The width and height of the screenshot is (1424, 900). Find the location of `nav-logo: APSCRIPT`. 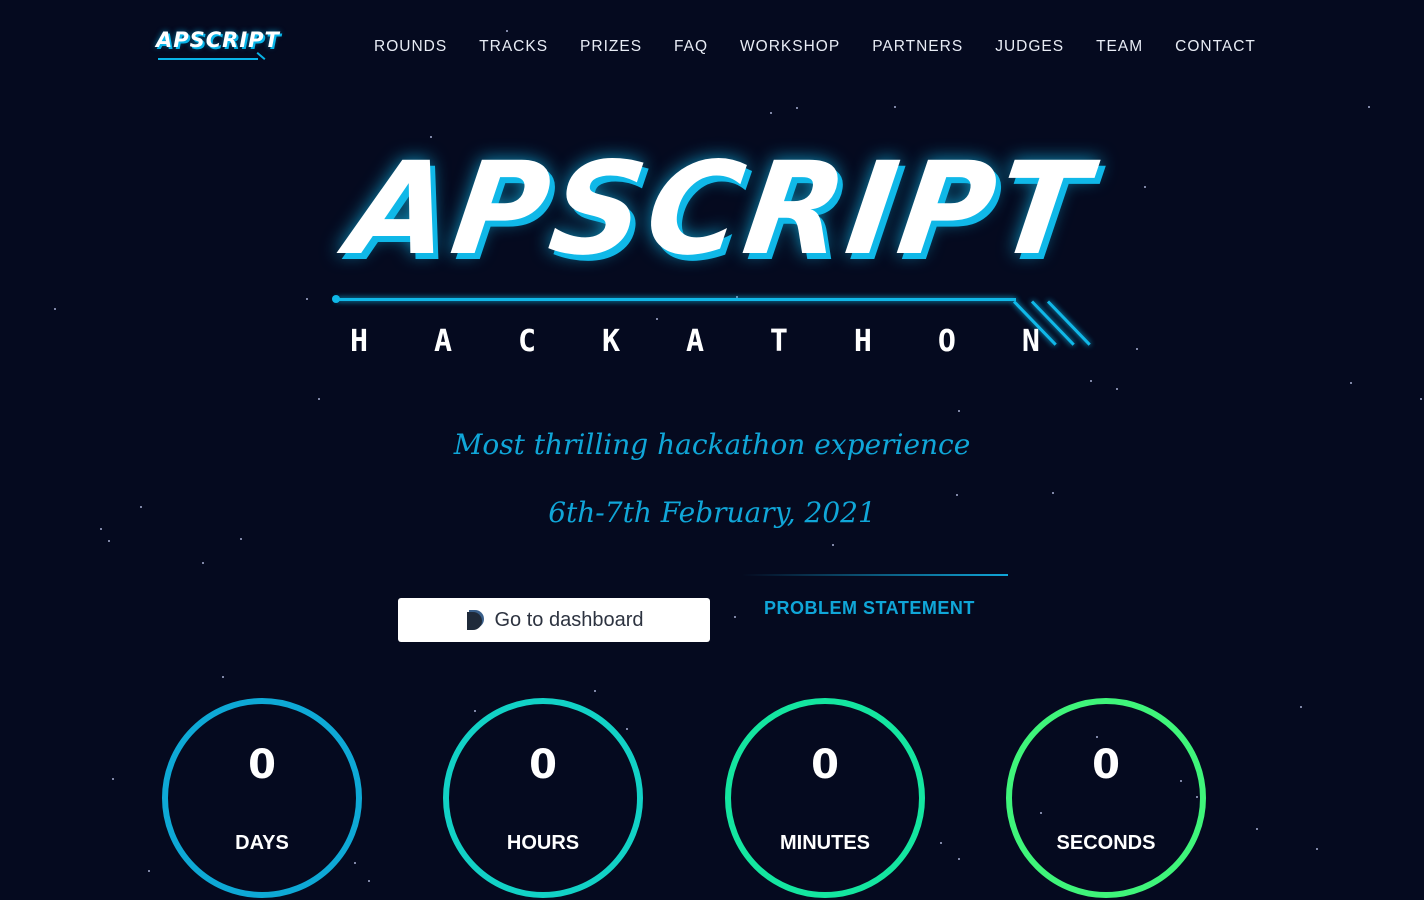

nav-logo: APSCRIPT is located at coordinates (217, 46).